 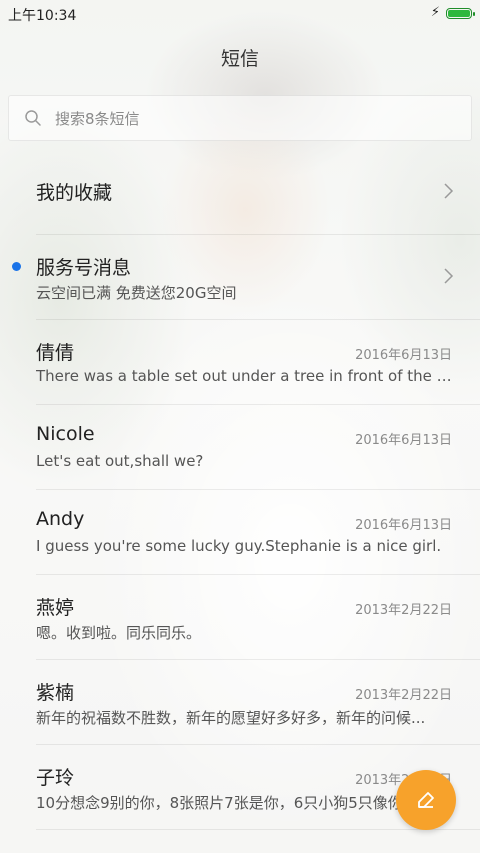 I want to click on search-icon, so click(x=33, y=118).